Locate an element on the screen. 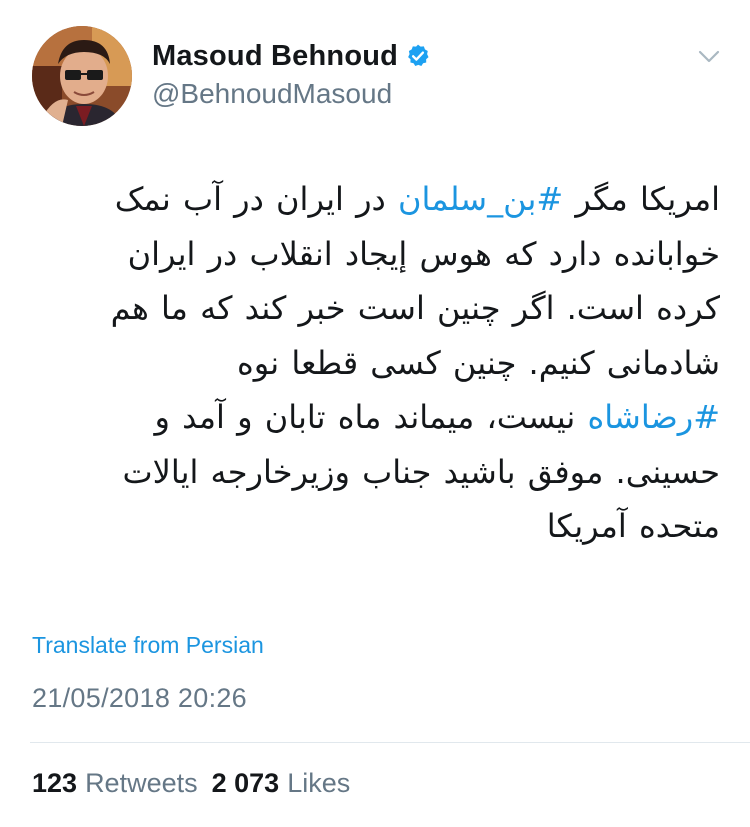 This screenshot has width=750, height=827. tweet-line: امریکا مگر #بن_سلمان در ایران در آب نمک is located at coordinates (375, 199).